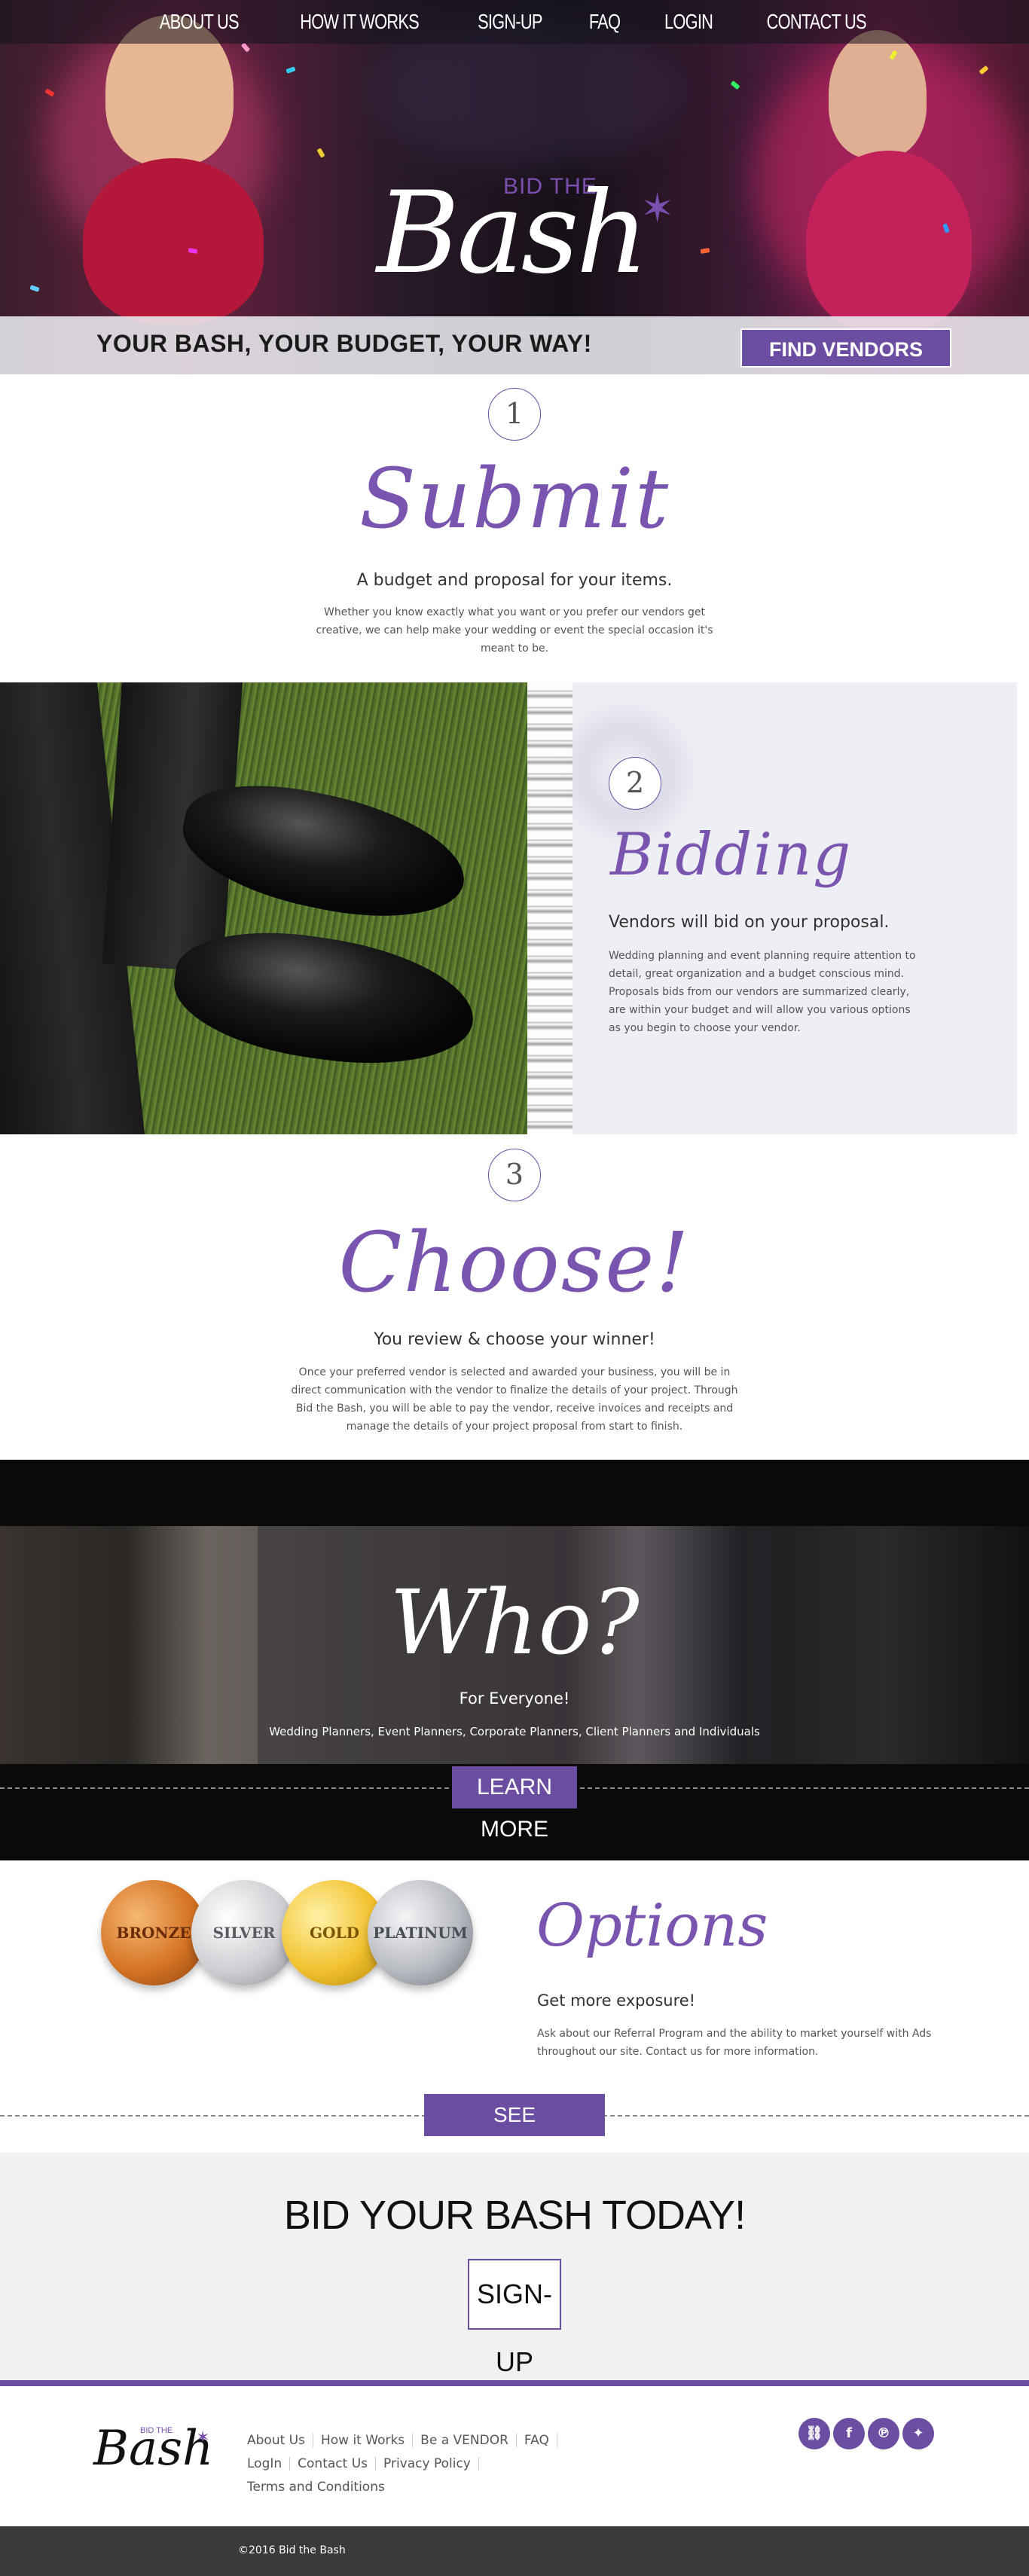 The height and width of the screenshot is (2576, 1029). Describe the element at coordinates (688, 22) in the screenshot. I see `nav-login: LOGIN` at that location.